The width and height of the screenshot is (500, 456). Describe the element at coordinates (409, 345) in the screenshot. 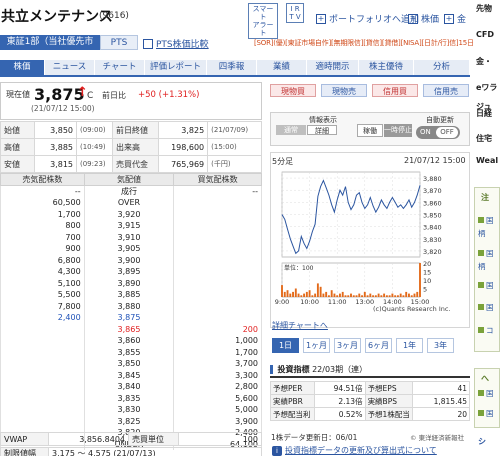

I see `period-tab-1y: 1年` at that location.